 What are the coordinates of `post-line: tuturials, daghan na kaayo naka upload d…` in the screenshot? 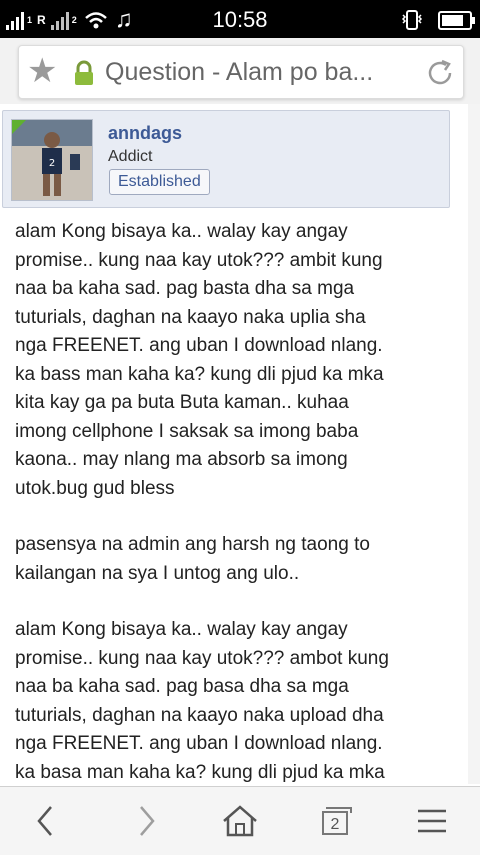 It's located at (199, 715).